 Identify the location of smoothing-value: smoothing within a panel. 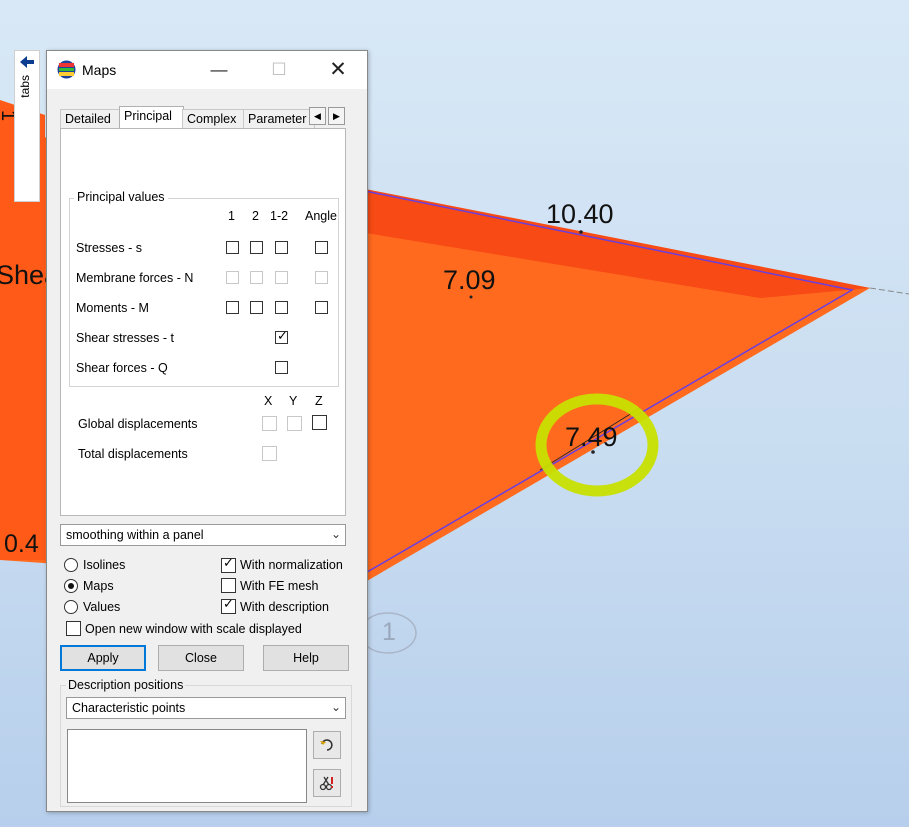
(135, 535).